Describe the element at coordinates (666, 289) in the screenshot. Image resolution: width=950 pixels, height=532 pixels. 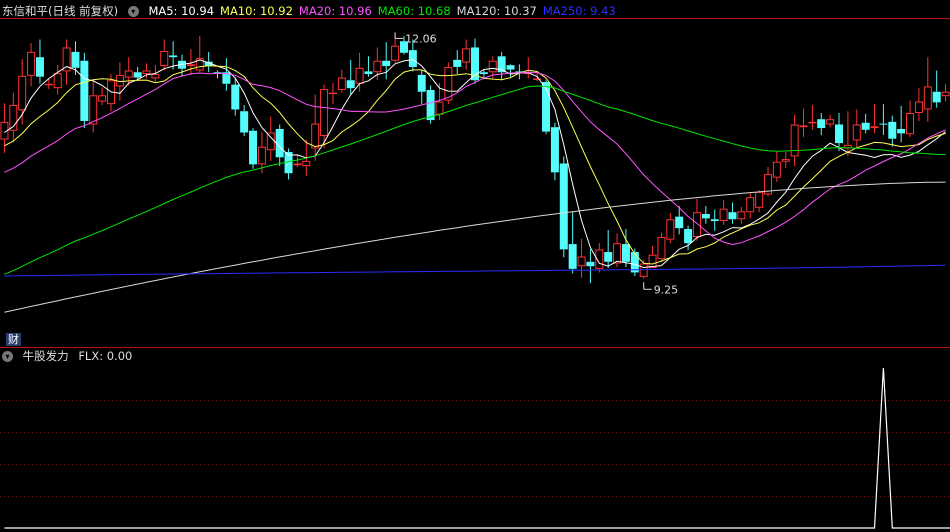
I see `price-annotation: 9.25` at that location.